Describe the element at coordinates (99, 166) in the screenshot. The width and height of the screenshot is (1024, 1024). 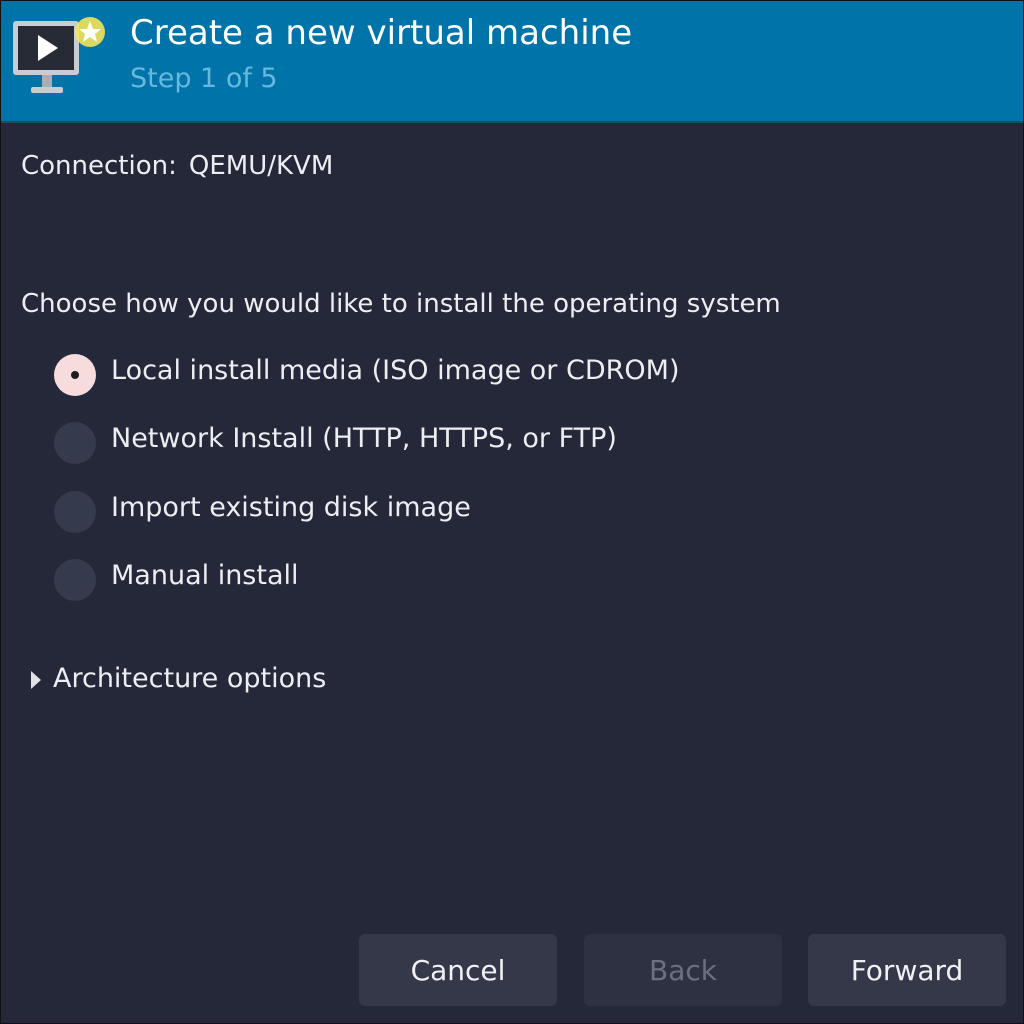
I see `connection-label: Connection:` at that location.